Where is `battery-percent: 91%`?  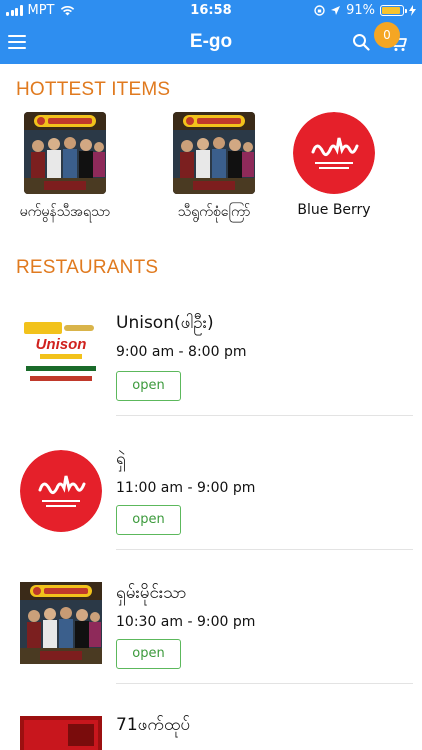
battery-percent: 91% is located at coordinates (360, 10).